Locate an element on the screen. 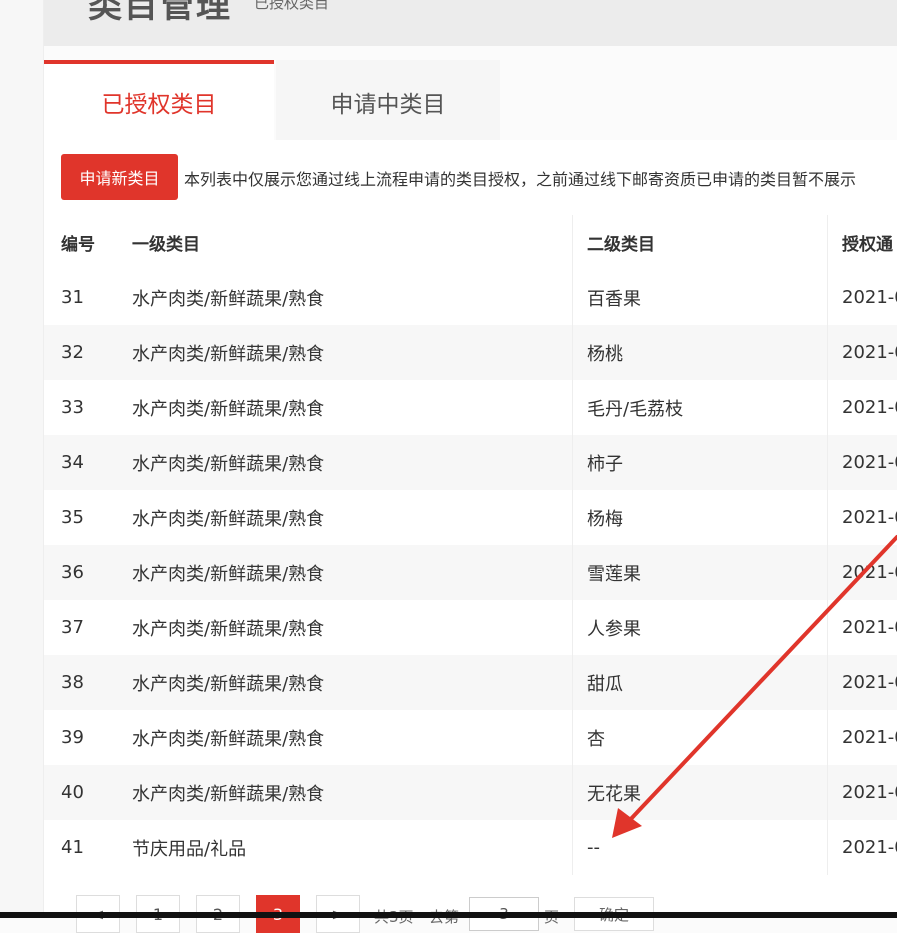  table-row: 38 水产肉类/新鲜蔬果/熟食 甜瓜 2021-0 is located at coordinates (470, 682).